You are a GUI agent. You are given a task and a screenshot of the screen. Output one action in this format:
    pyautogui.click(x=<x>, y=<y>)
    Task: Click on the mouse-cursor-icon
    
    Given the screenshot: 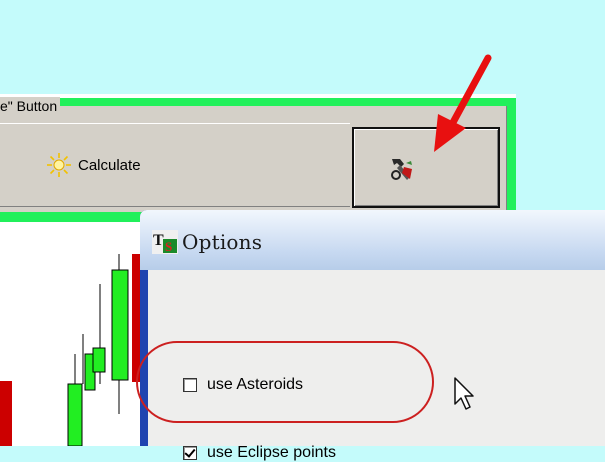 What is the action you would take?
    pyautogui.click(x=464, y=393)
    